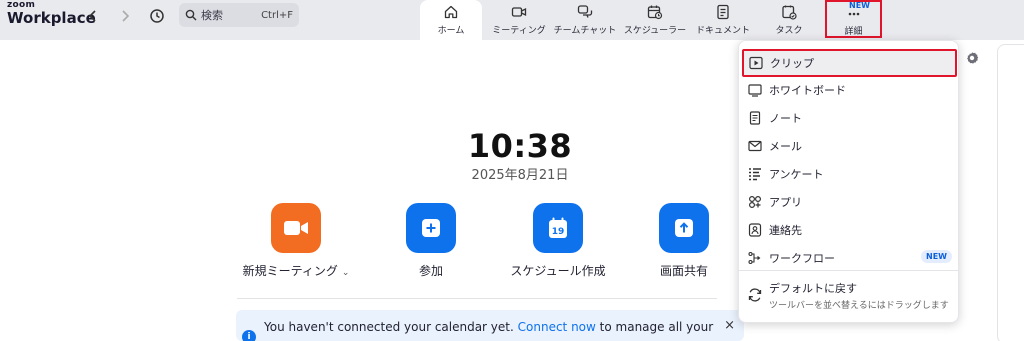 This screenshot has height=341, width=1024. What do you see at coordinates (1010, 192) in the screenshot?
I see `right-side-panel` at bounding box center [1010, 192].